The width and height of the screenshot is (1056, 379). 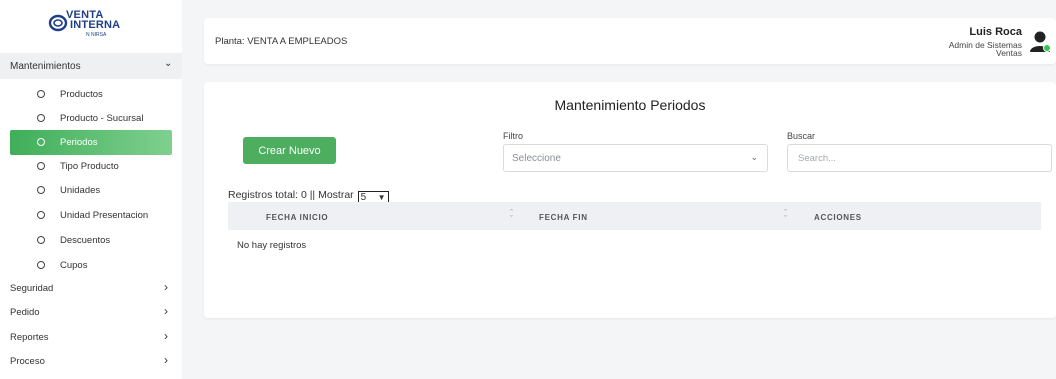 What do you see at coordinates (919, 158) in the screenshot?
I see `search-input` at bounding box center [919, 158].